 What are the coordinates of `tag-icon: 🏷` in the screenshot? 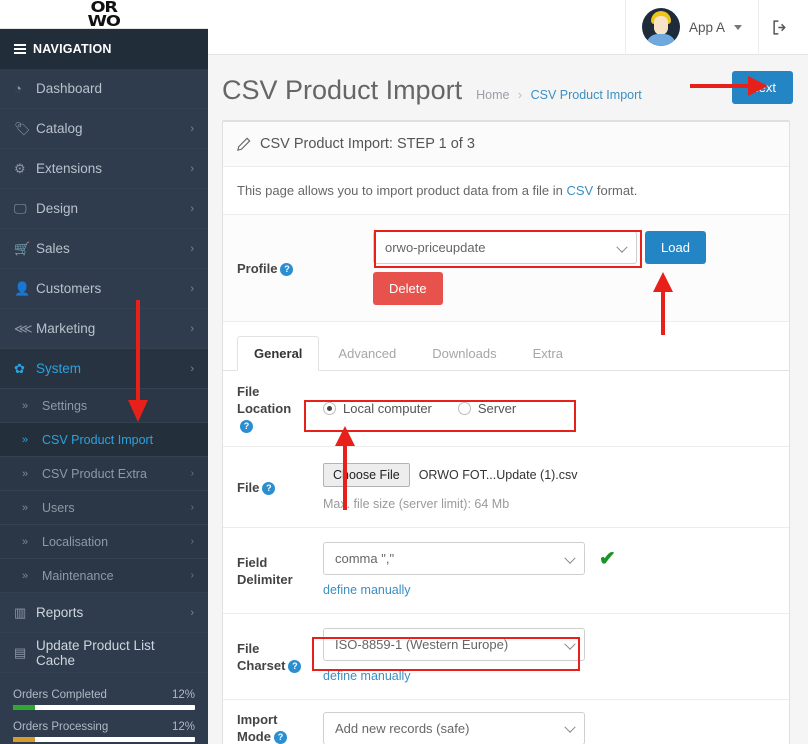 It's located at (22, 128).